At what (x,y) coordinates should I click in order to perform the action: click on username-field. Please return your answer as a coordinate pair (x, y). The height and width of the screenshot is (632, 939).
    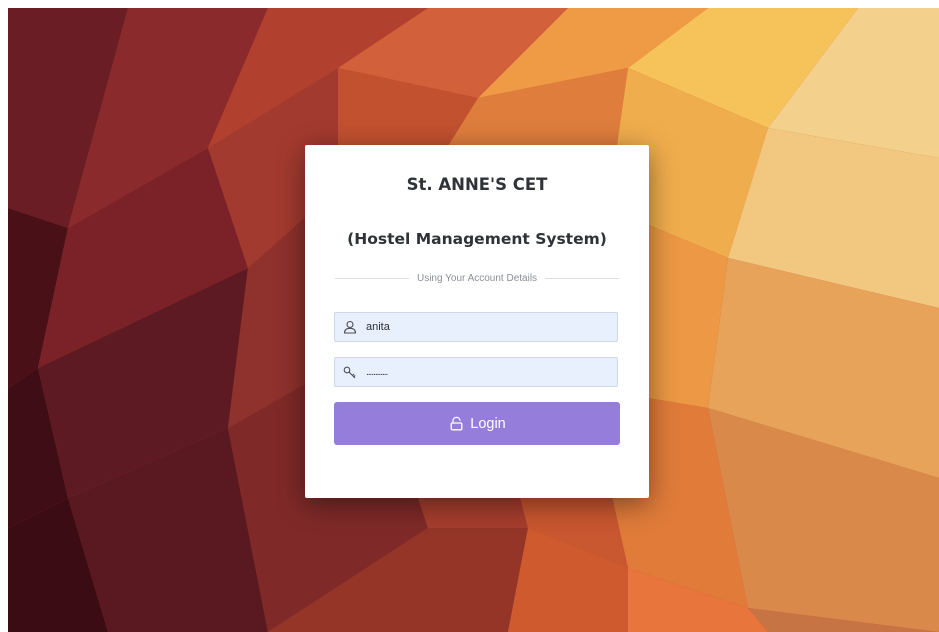
    Looking at the image, I should click on (476, 327).